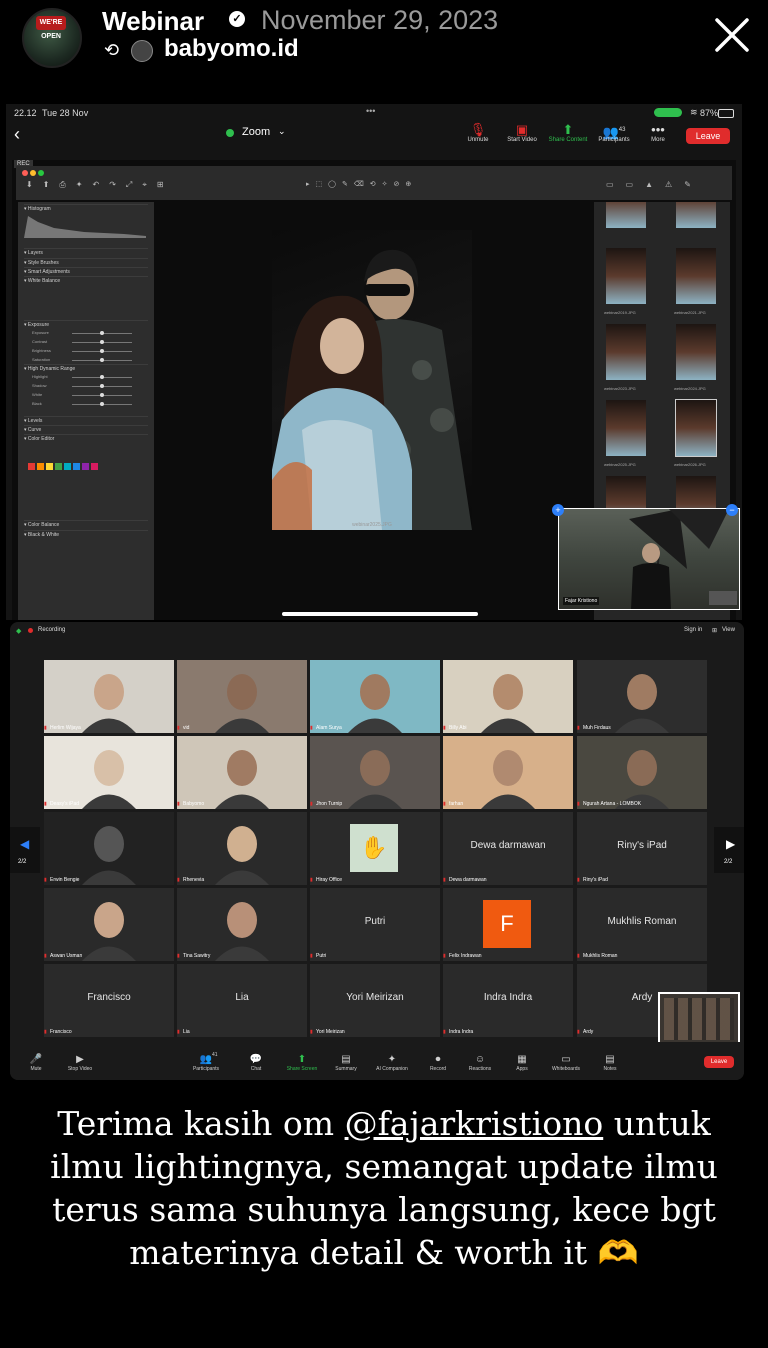  I want to click on participant-tile: ▮ Aswan Usman, so click(109, 924).